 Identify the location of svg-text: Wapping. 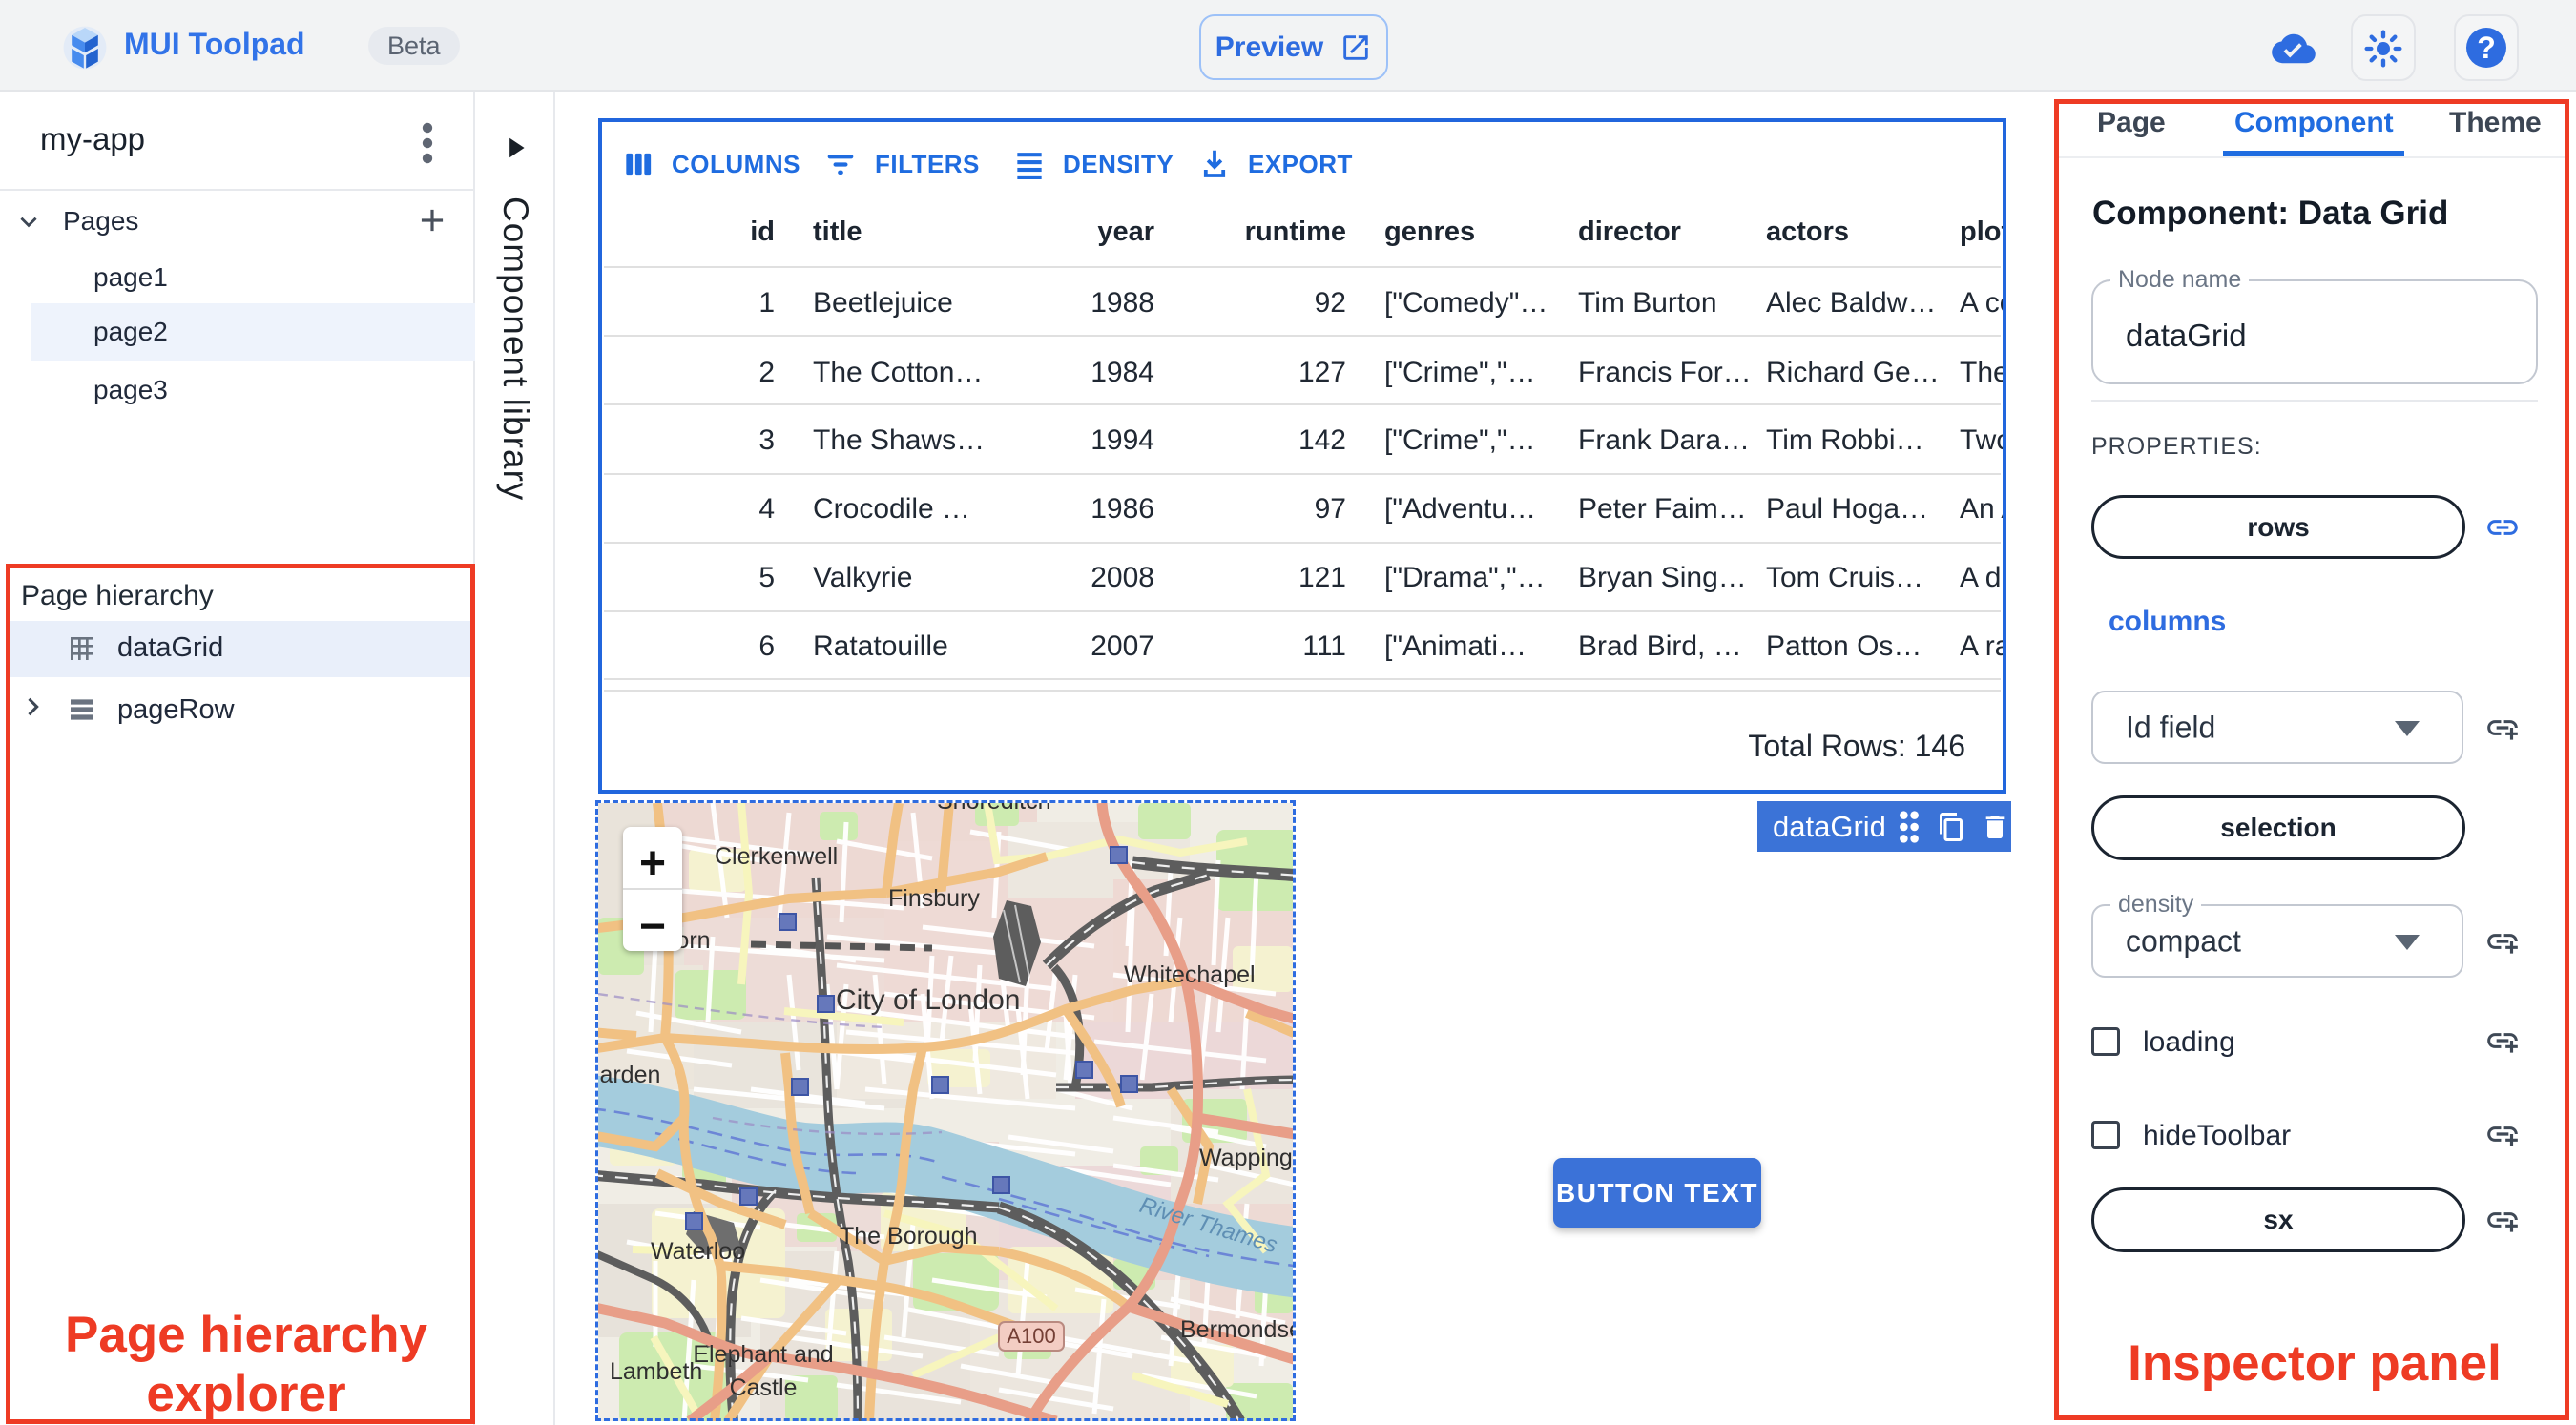
(1246, 1158).